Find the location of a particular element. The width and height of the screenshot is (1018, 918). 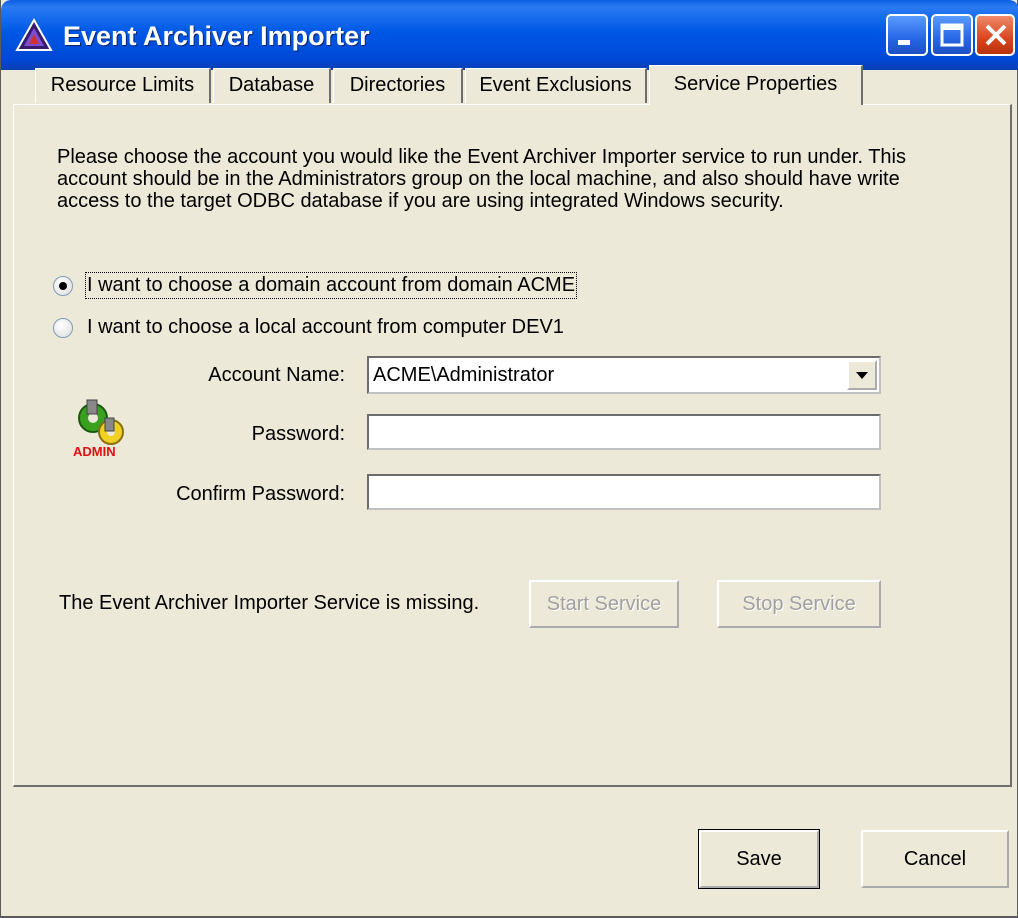

minimize-button is located at coordinates (907, 35).